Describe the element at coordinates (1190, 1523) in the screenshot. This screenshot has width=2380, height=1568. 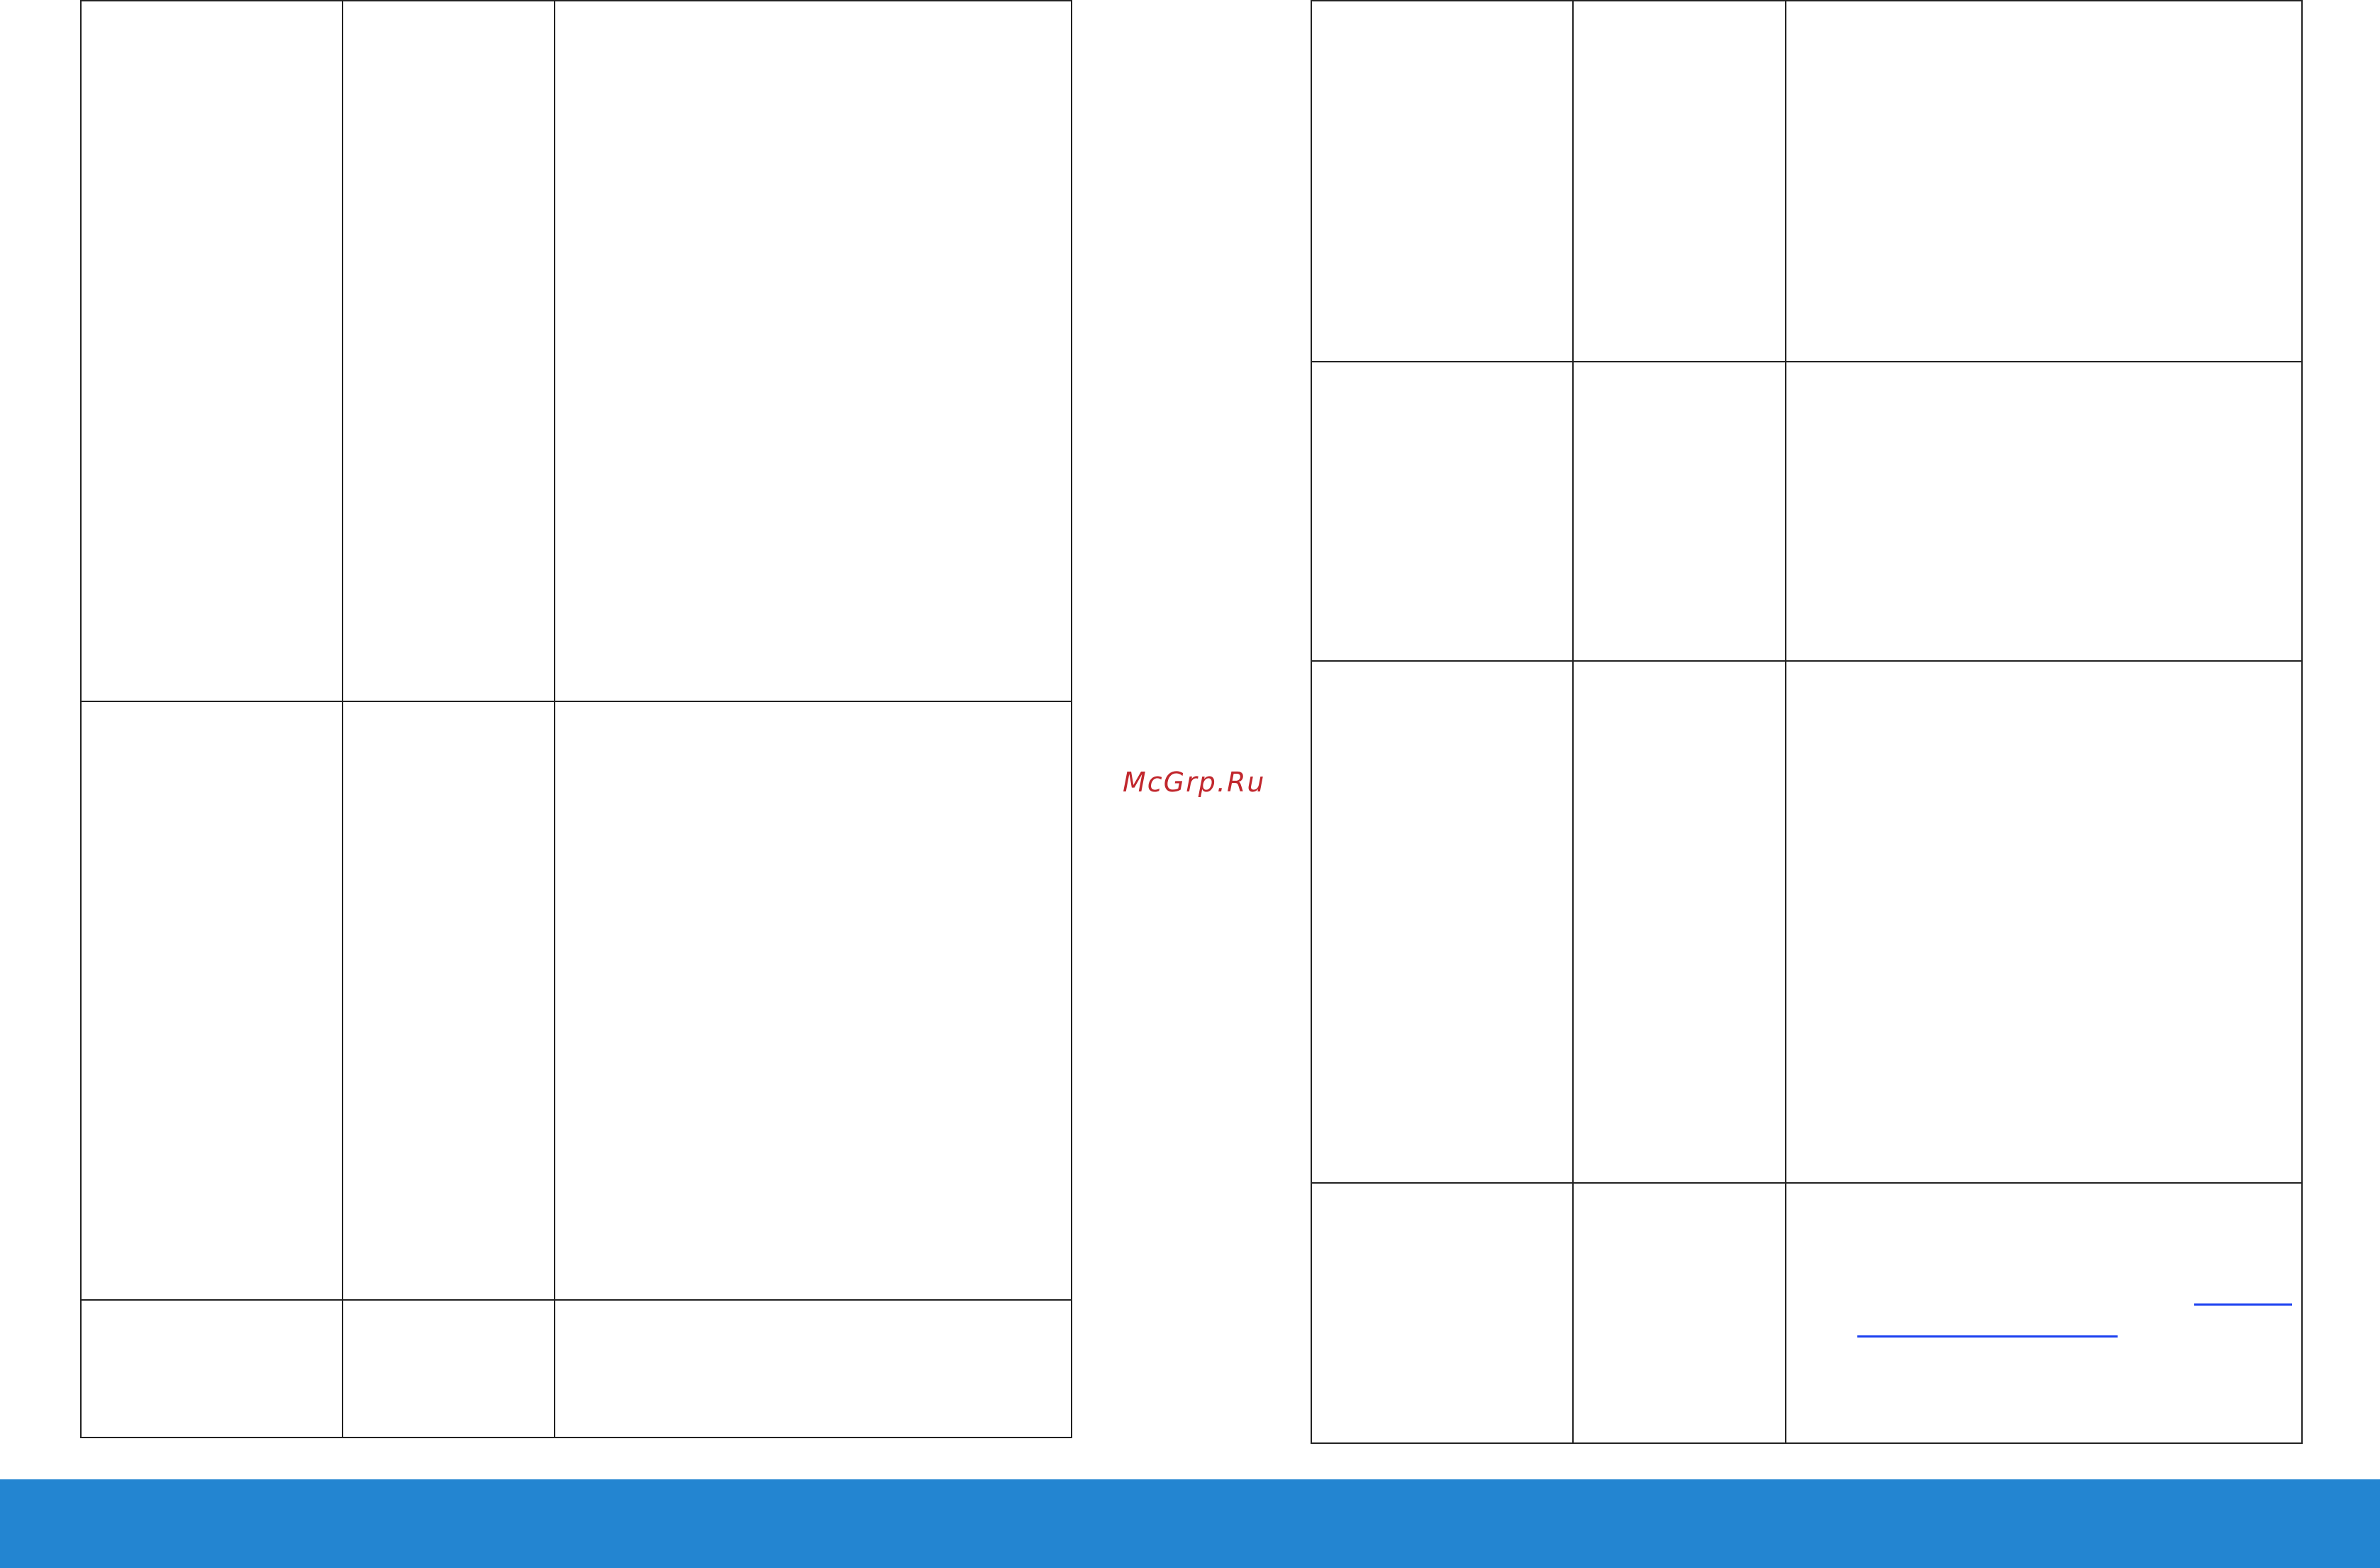
I see `footer-bar` at that location.